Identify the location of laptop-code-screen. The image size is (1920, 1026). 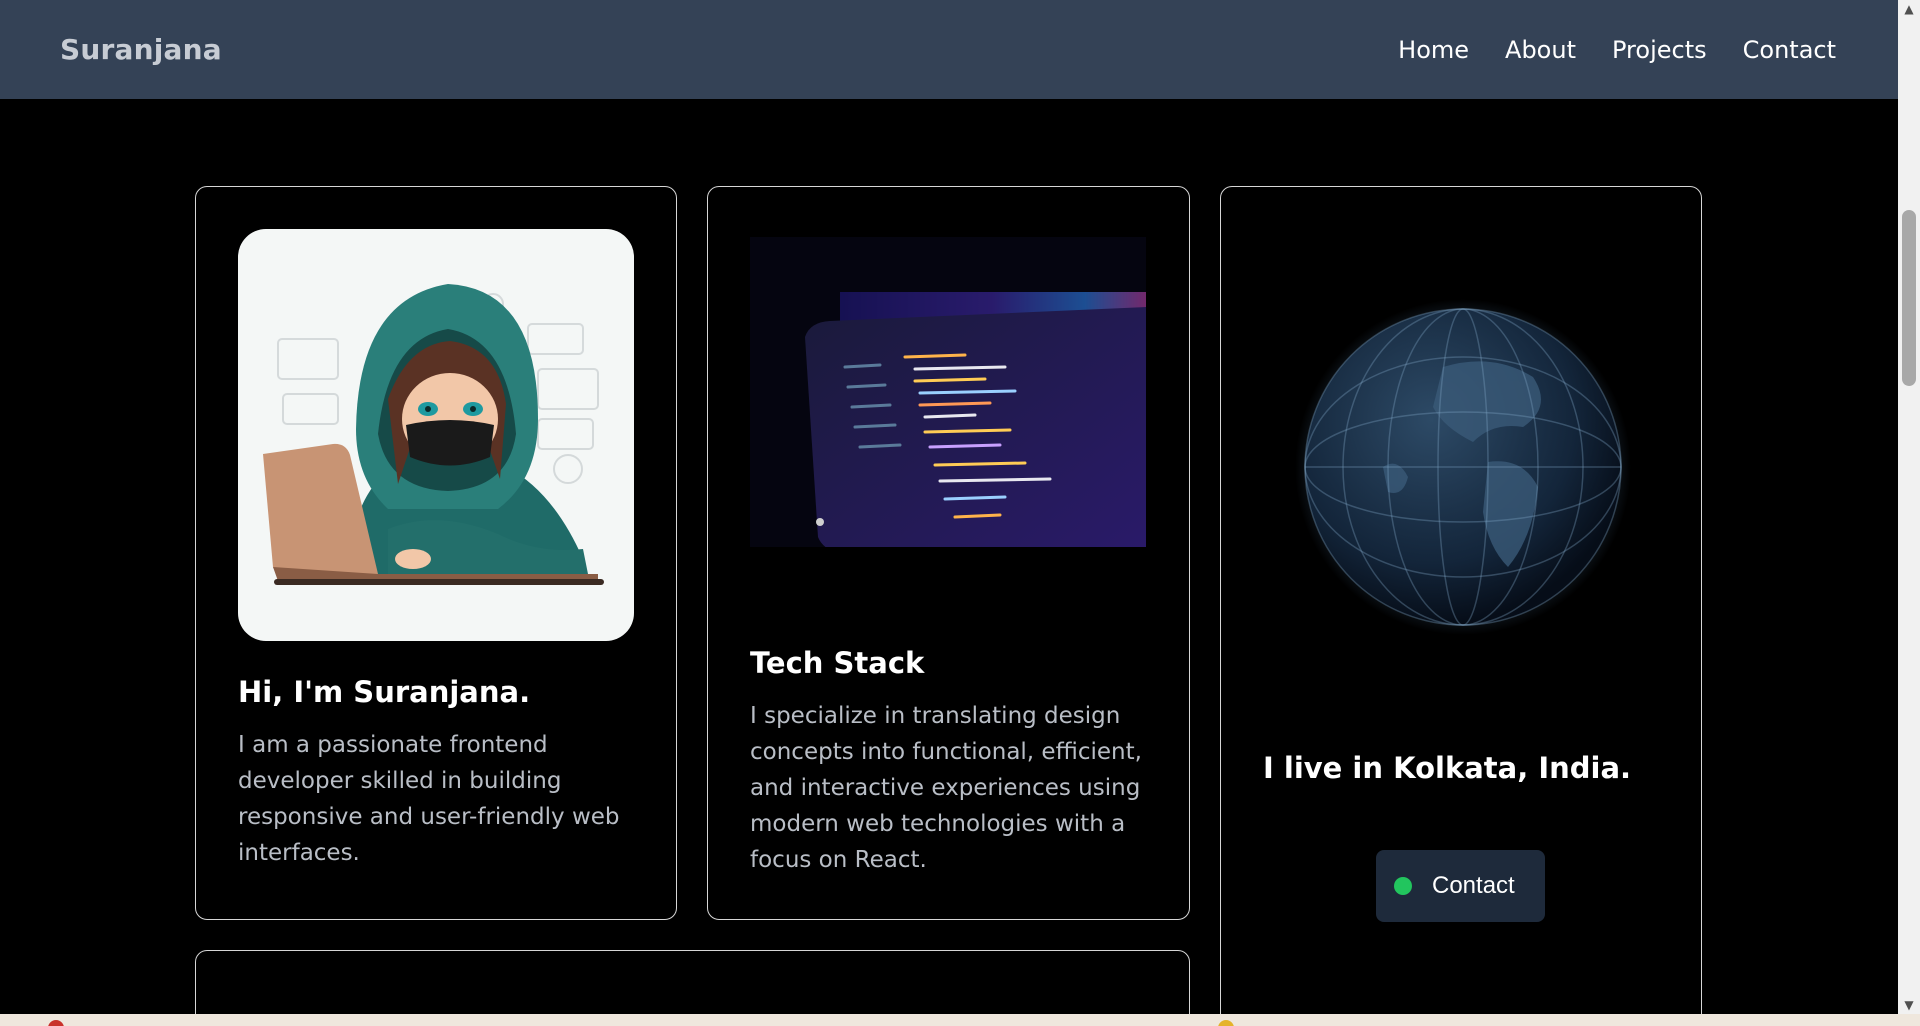
(948, 392).